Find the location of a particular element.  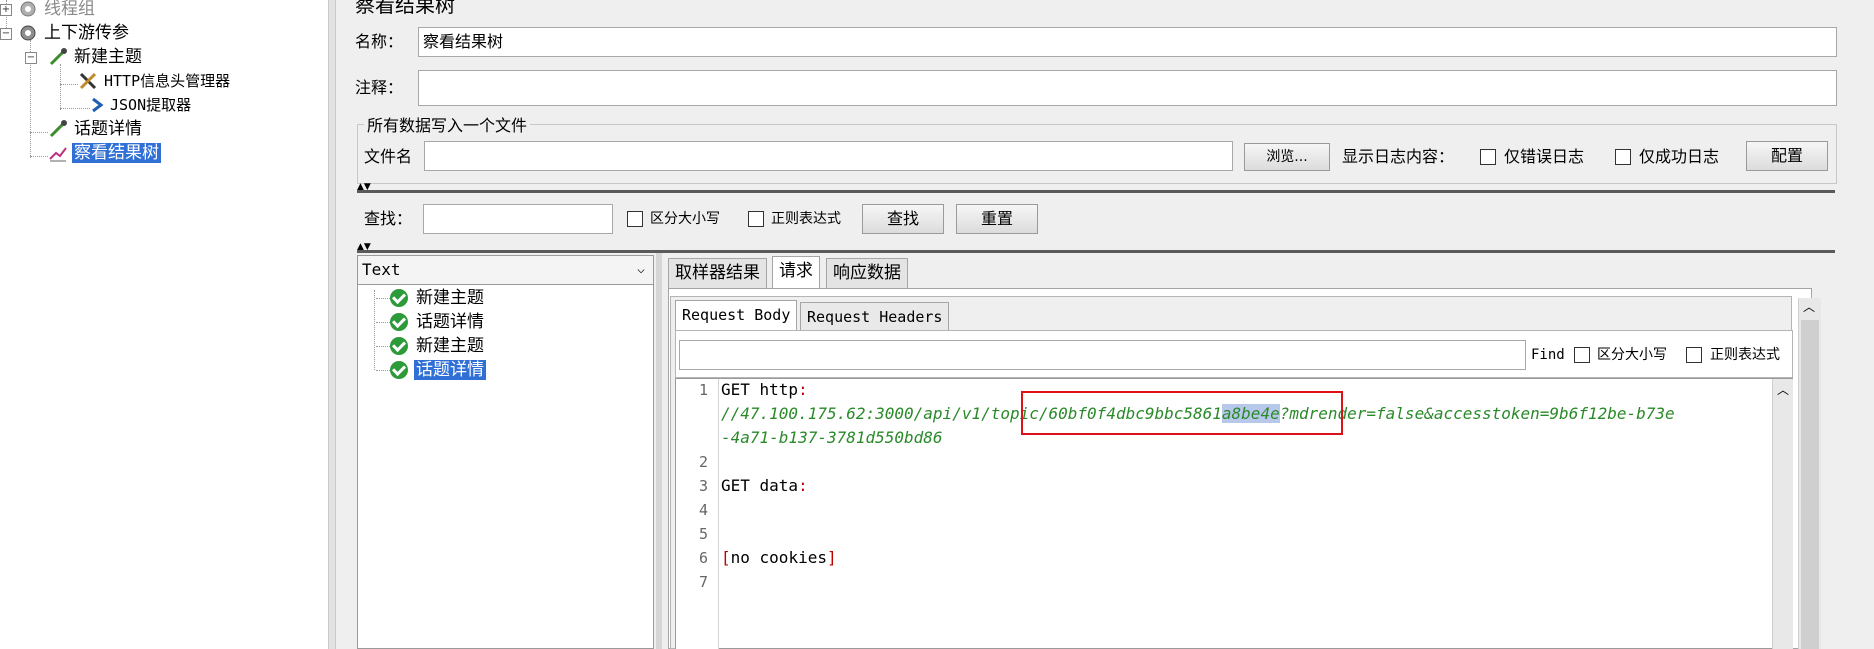

find-button: 查找 is located at coordinates (903, 219).